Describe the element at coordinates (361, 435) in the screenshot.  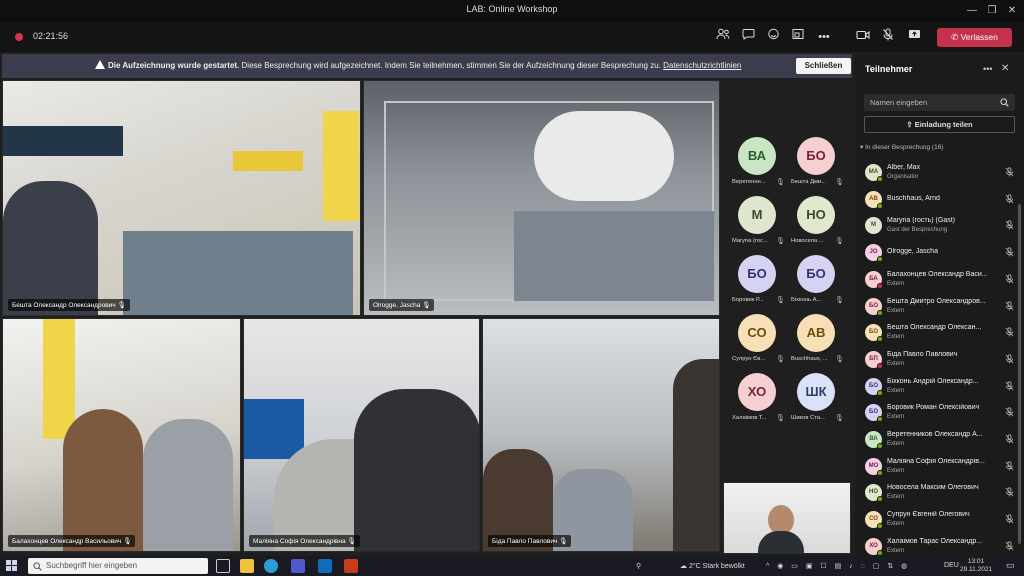
I see `video-tile: Маліяна Софія Олександрівна 🎙` at that location.